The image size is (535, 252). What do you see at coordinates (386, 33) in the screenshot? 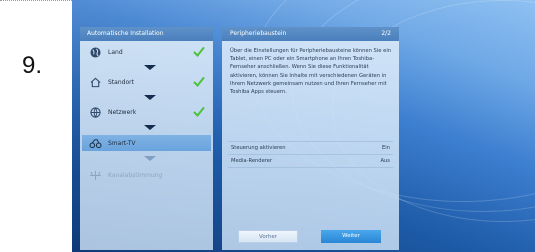
I see `page-indicator: 2/2` at bounding box center [386, 33].